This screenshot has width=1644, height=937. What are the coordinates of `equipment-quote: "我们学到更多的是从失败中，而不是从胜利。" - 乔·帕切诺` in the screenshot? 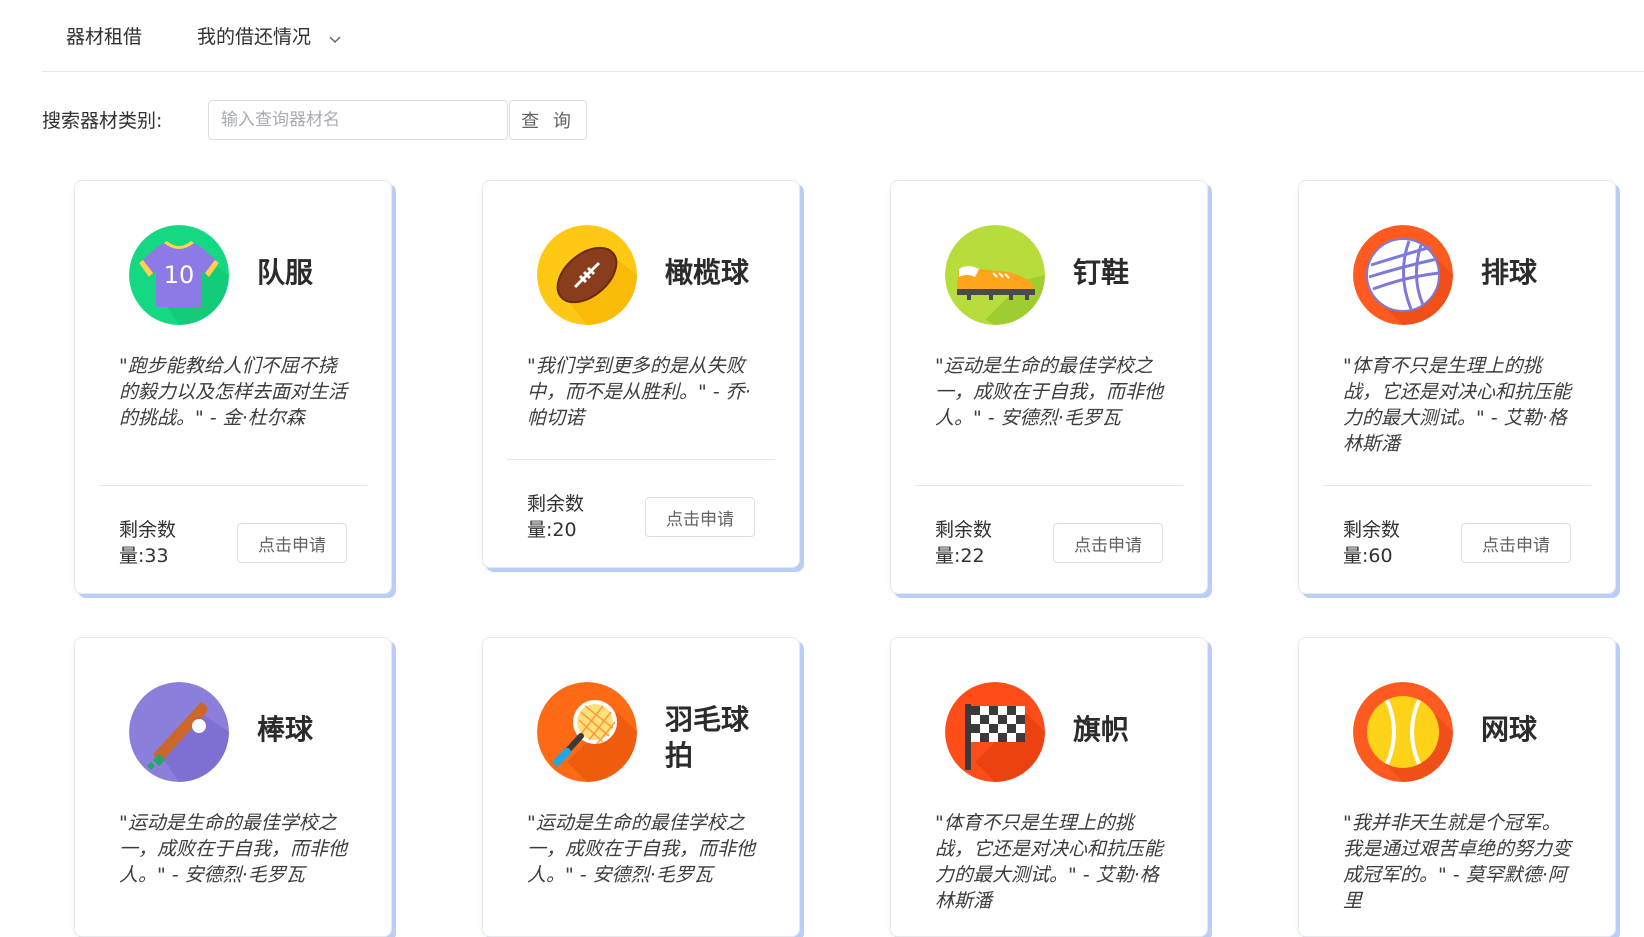 It's located at (639, 392).